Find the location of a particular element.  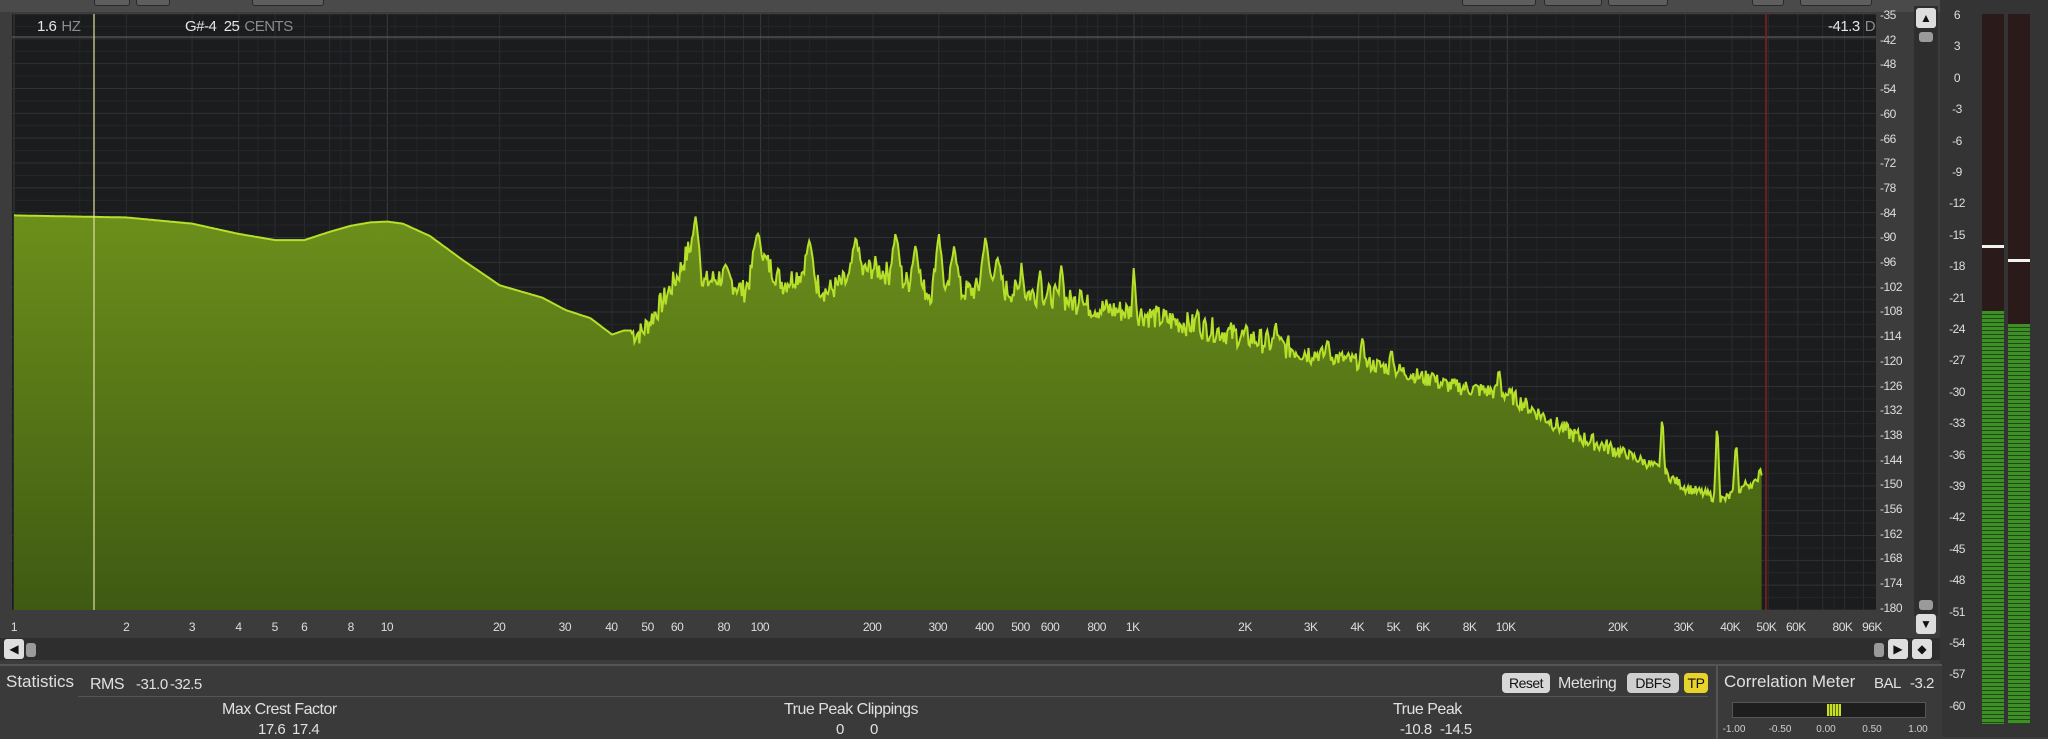

frequency-tick-label: 100 is located at coordinates (760, 627).